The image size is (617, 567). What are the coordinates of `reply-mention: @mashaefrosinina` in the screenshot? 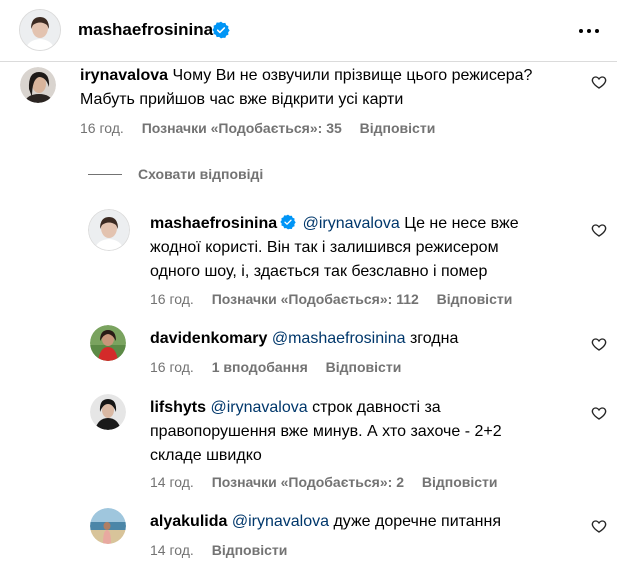 It's located at (339, 338).